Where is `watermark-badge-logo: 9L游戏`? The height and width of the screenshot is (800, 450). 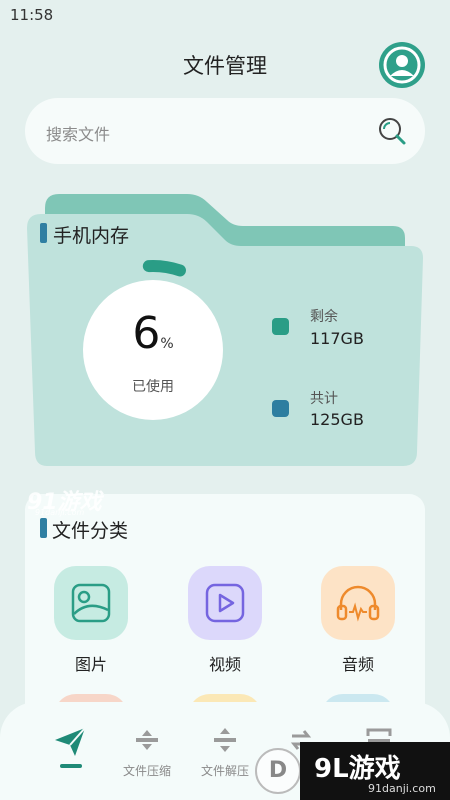 watermark-badge-logo: 9L游戏 is located at coordinates (357, 769).